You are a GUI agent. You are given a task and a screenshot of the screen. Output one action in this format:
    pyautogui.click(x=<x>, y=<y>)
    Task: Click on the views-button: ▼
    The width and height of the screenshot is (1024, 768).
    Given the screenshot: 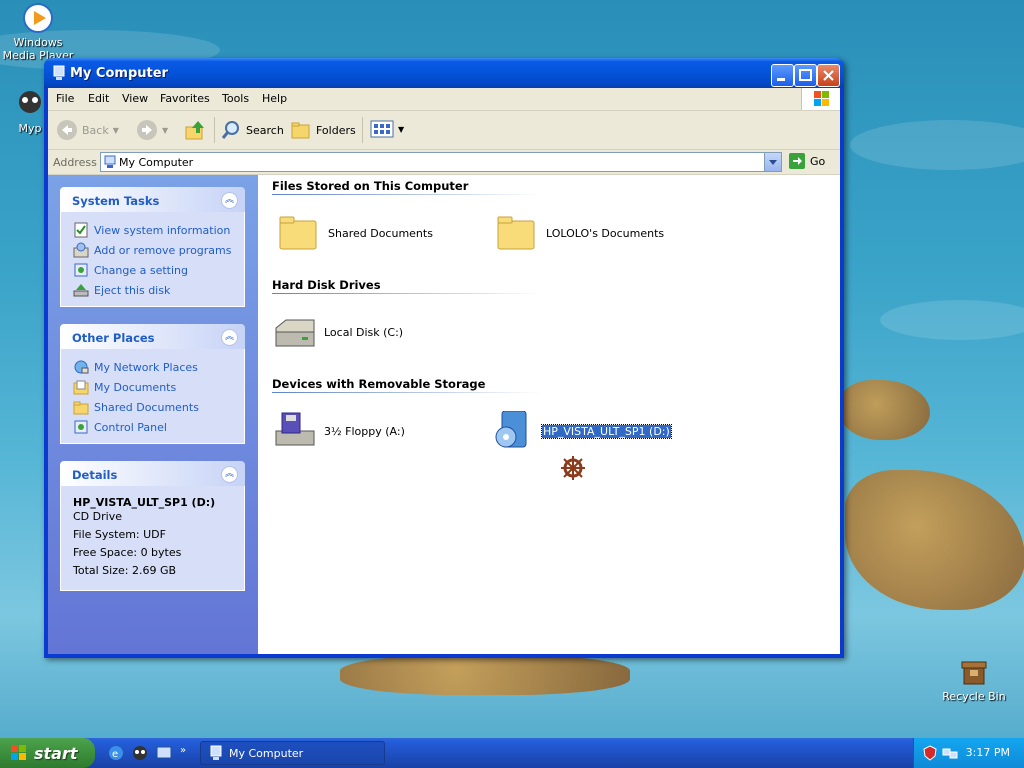 What is the action you would take?
    pyautogui.click(x=387, y=129)
    